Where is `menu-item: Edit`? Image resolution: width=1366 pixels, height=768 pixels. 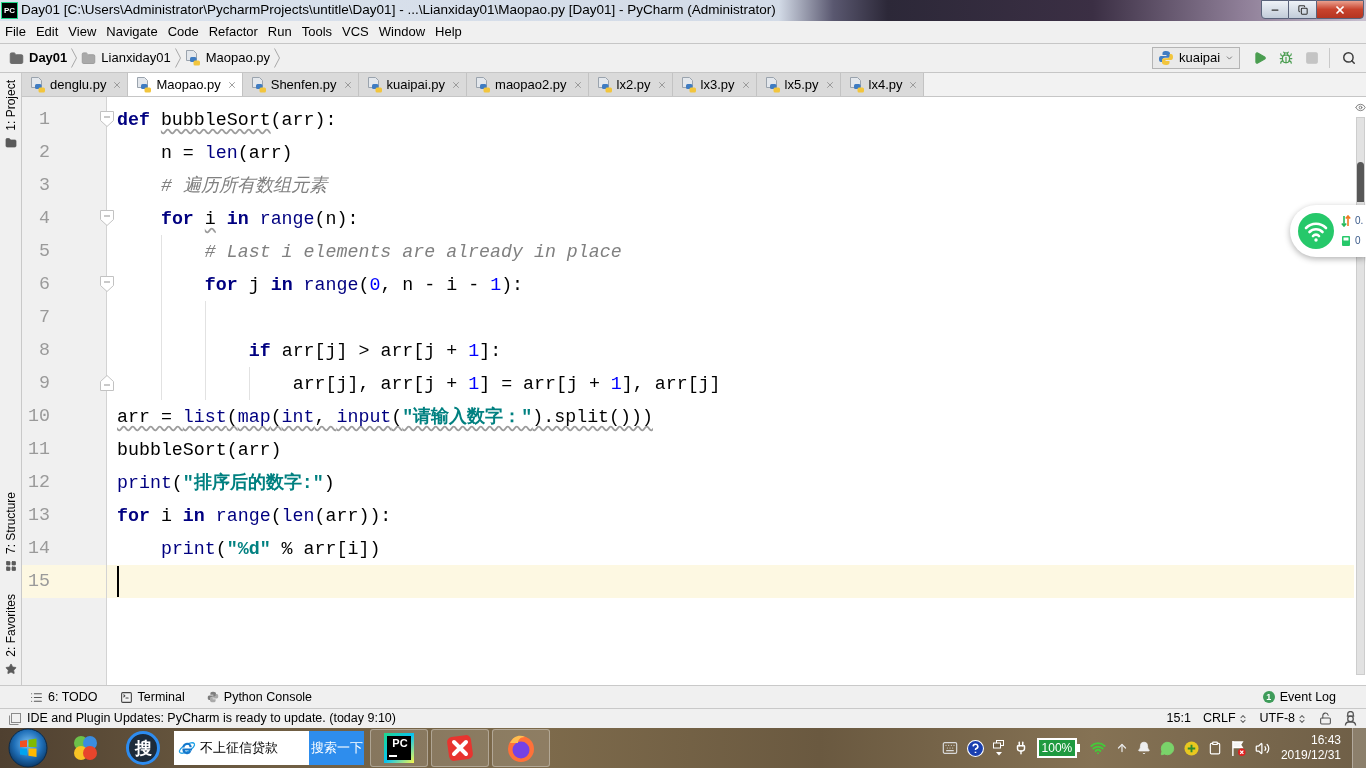
menu-item: Edit is located at coordinates (47, 32).